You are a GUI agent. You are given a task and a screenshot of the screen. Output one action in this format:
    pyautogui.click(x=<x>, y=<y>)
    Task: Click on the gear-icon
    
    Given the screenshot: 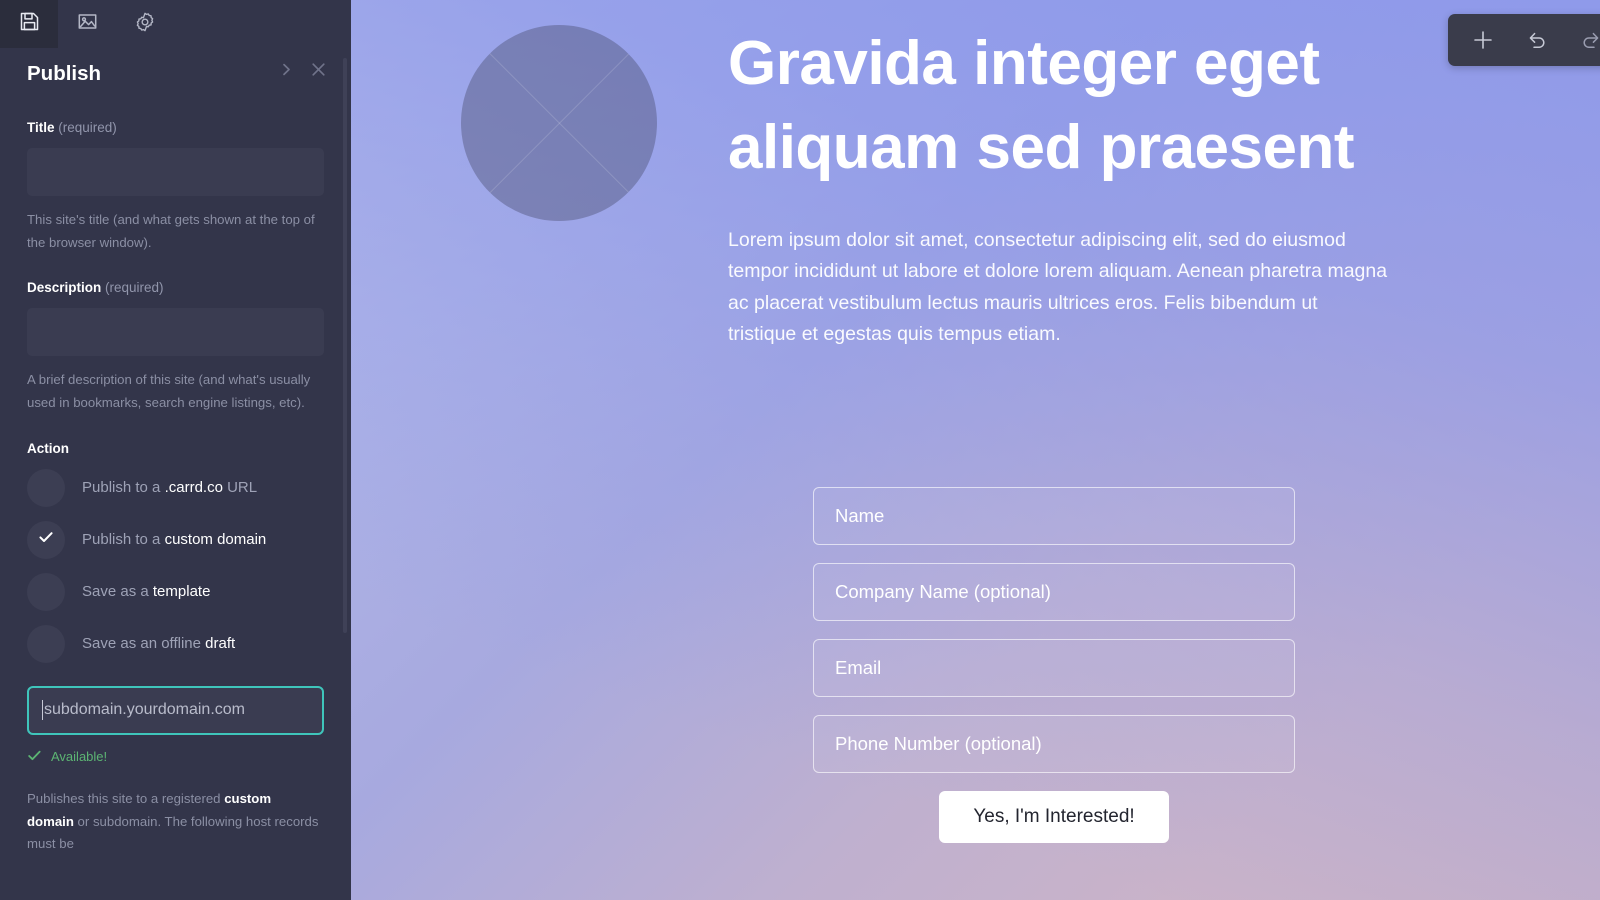 What is the action you would take?
    pyautogui.click(x=145, y=24)
    